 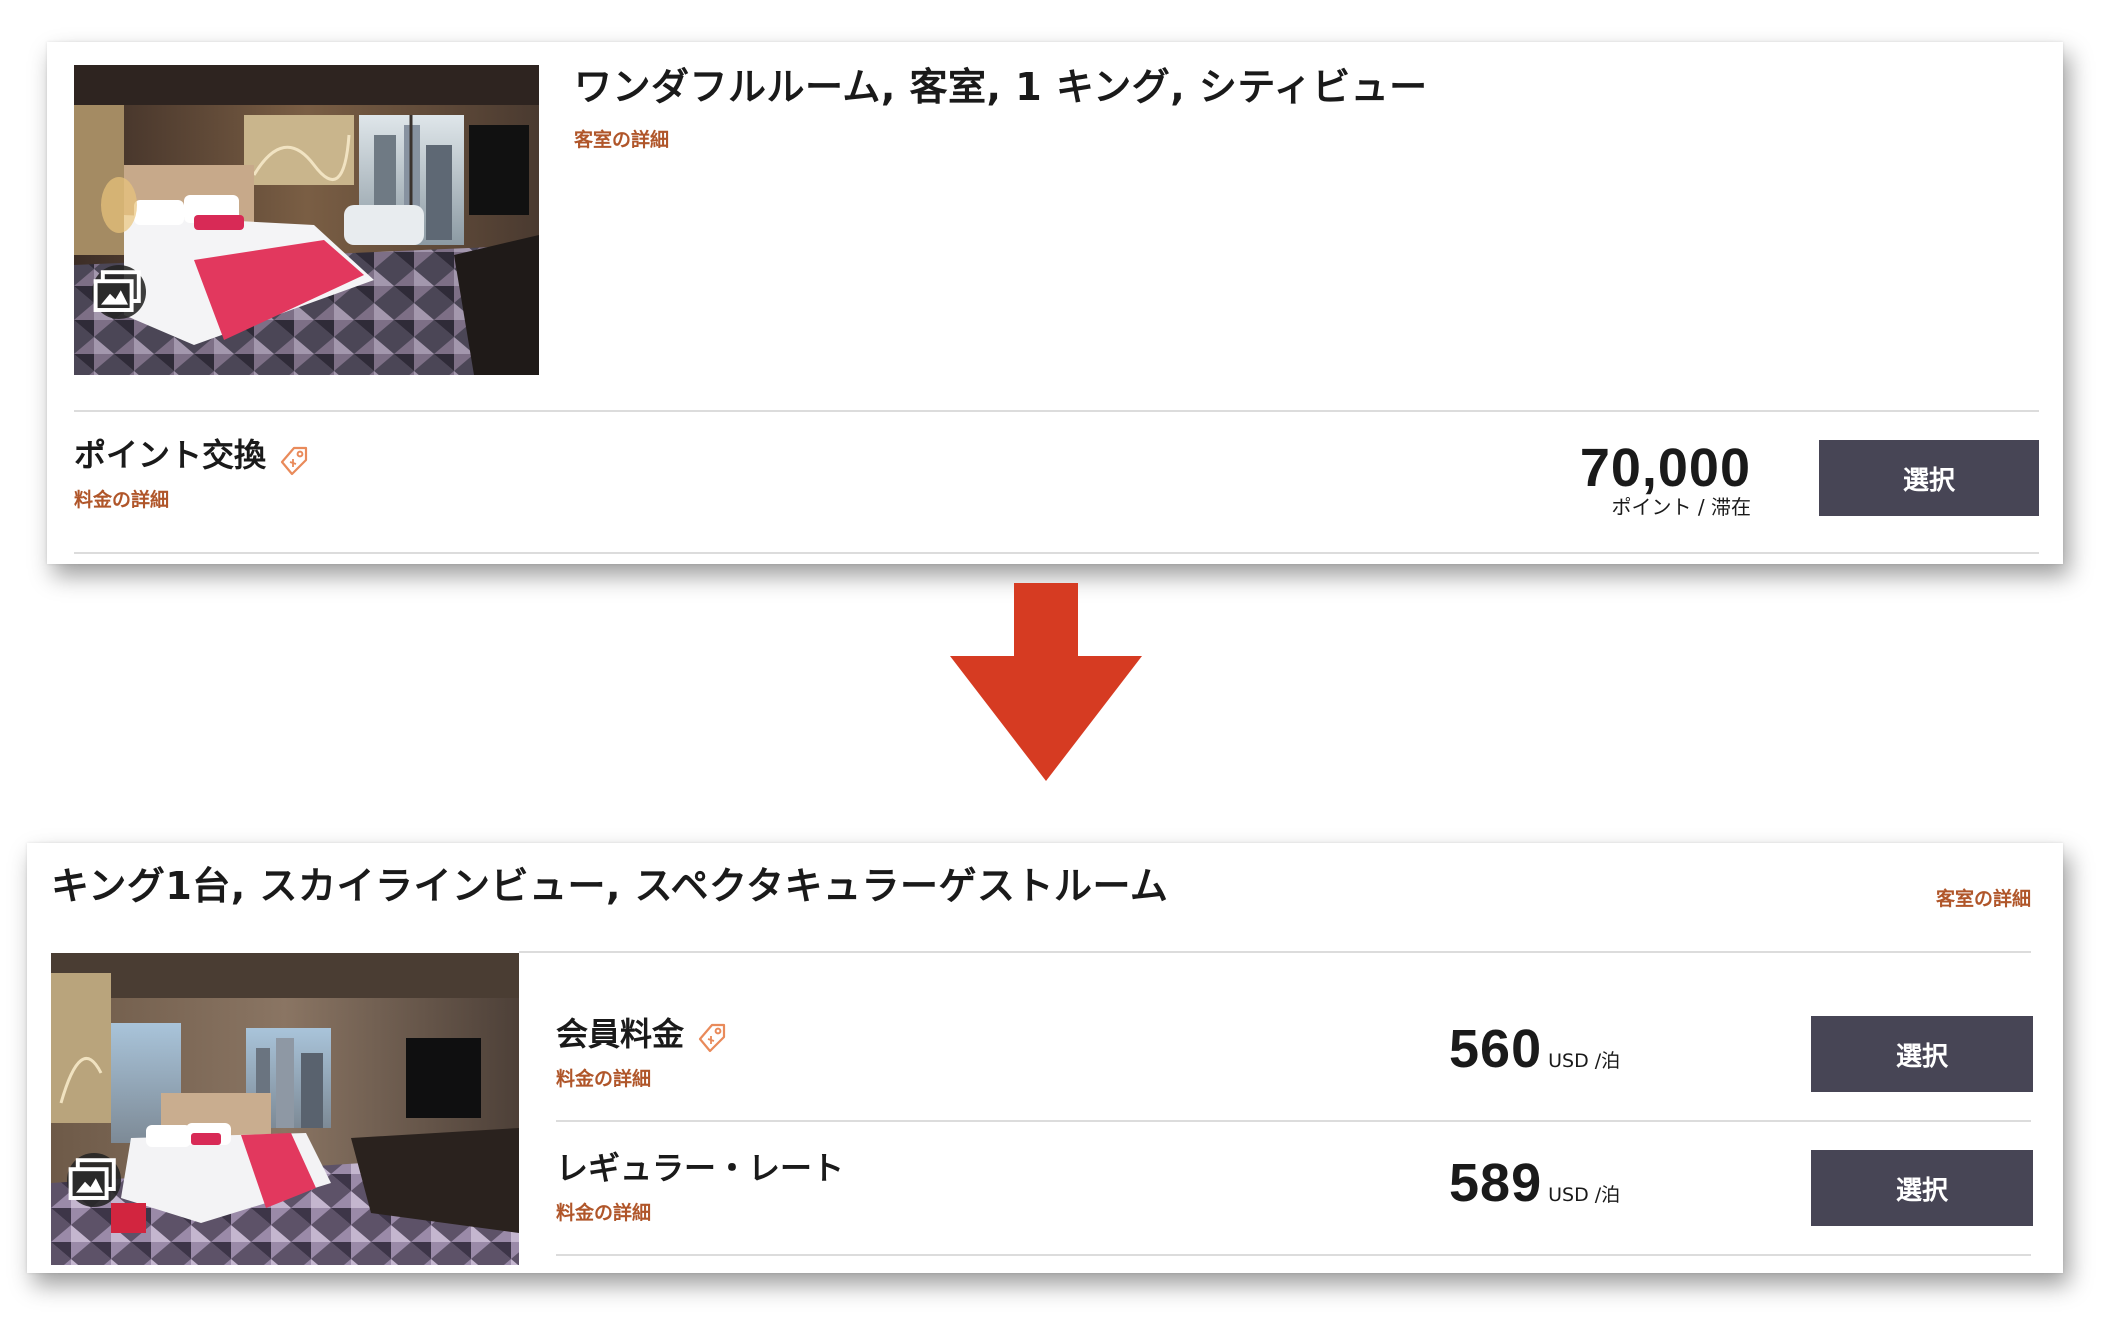 What do you see at coordinates (620, 1034) in the screenshot?
I see `rate-name-label: 会員料金` at bounding box center [620, 1034].